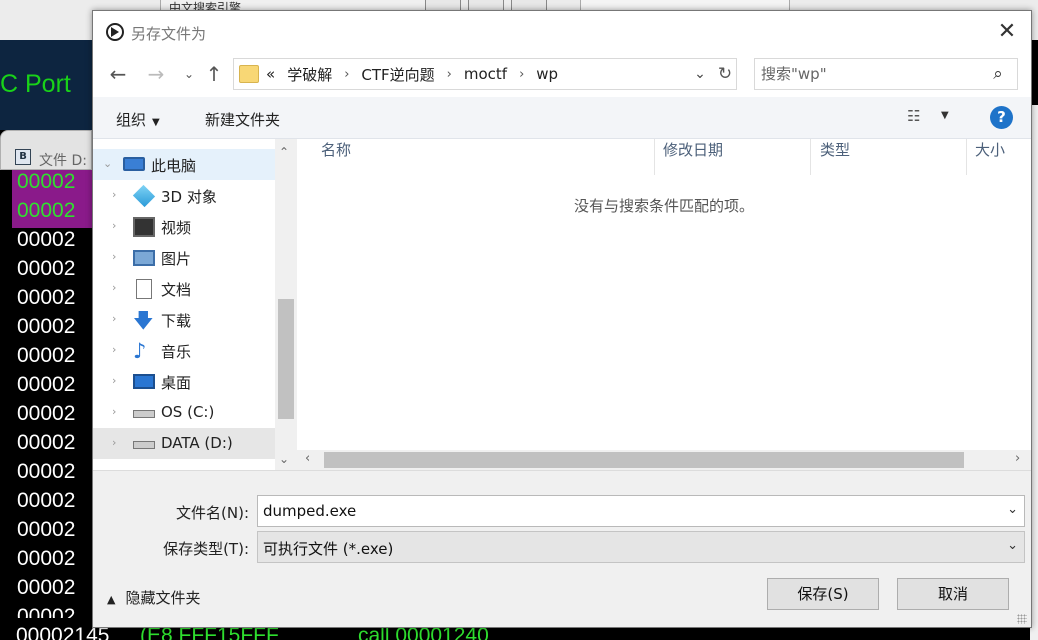 The height and width of the screenshot is (640, 1038). What do you see at coordinates (641, 511) in the screenshot?
I see `filename-field: dumped.exe ⌄` at bounding box center [641, 511].